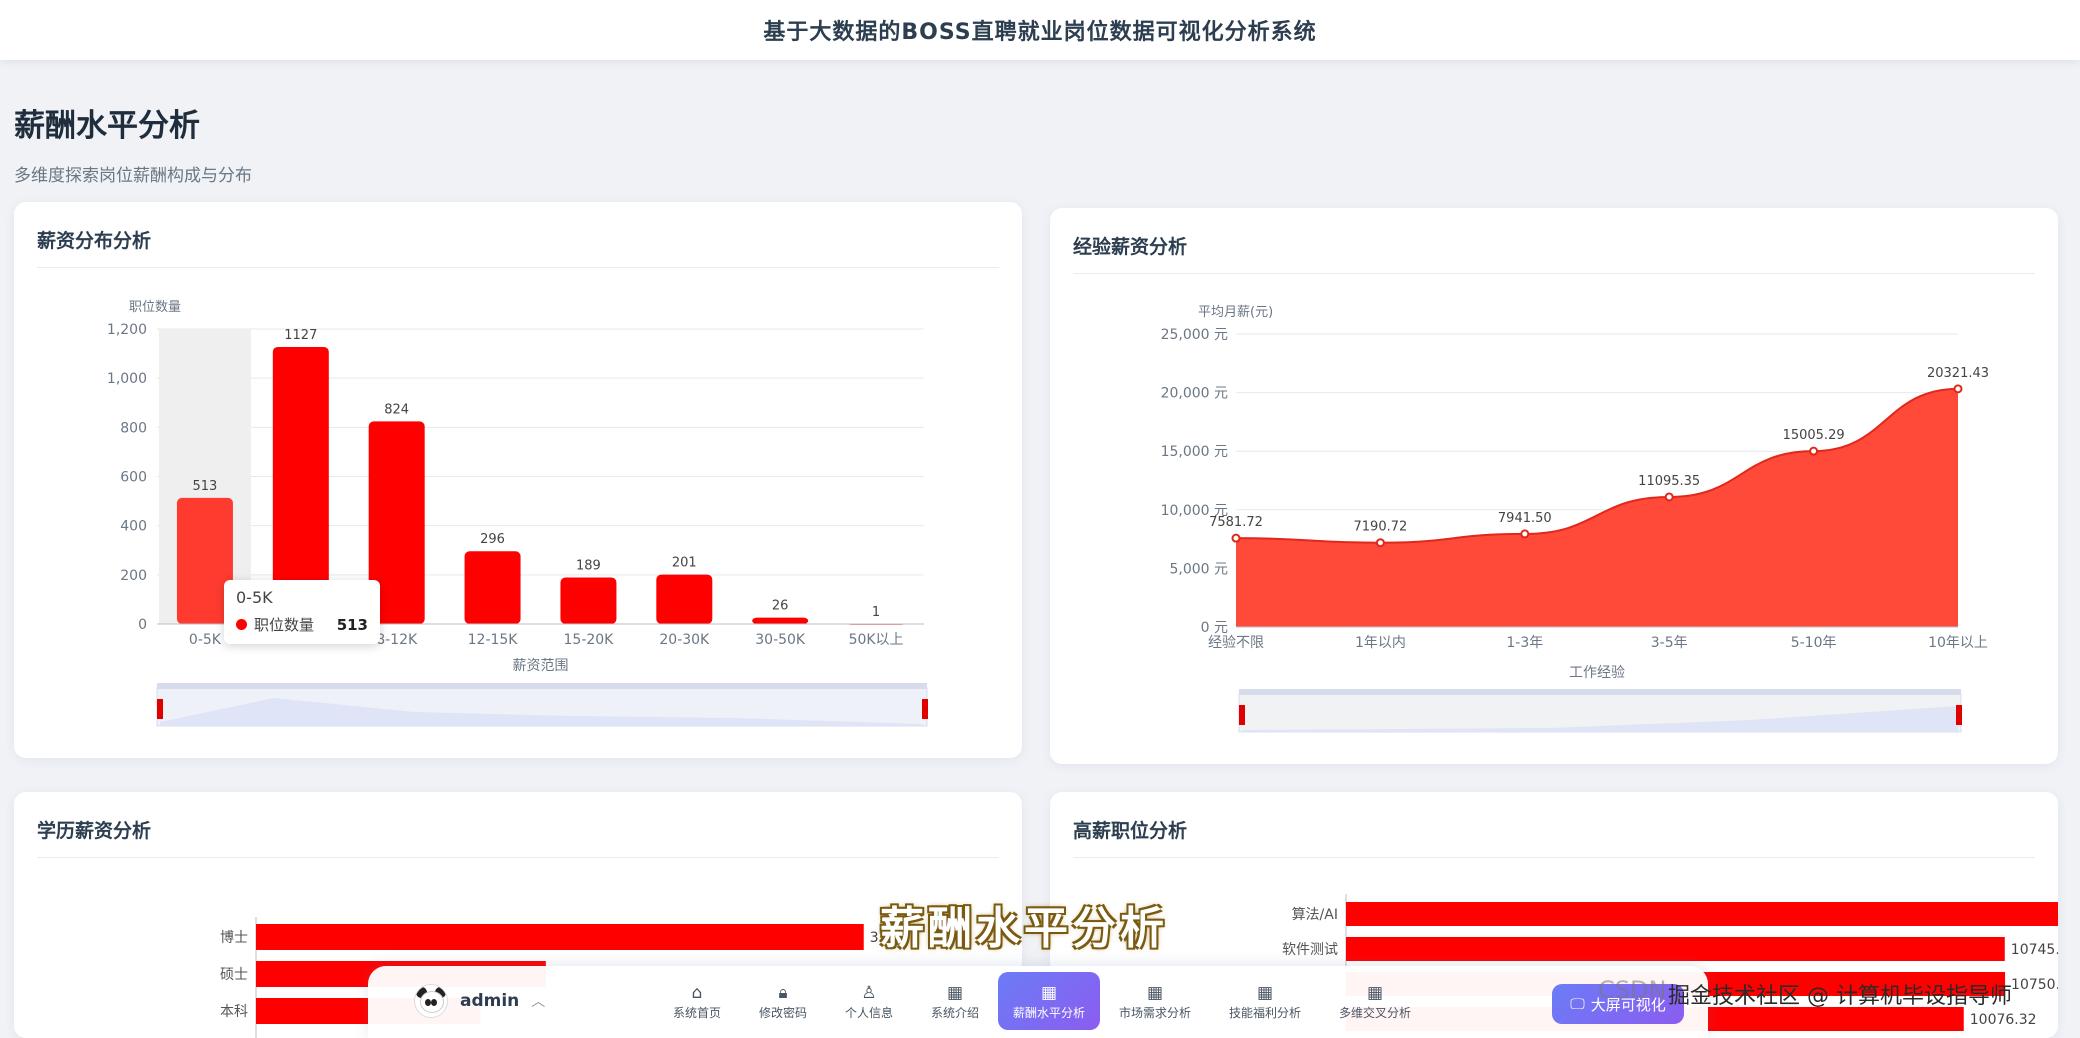 The image size is (2080, 1038). Describe the element at coordinates (697, 992) in the screenshot. I see `home-icon: ⌂` at that location.